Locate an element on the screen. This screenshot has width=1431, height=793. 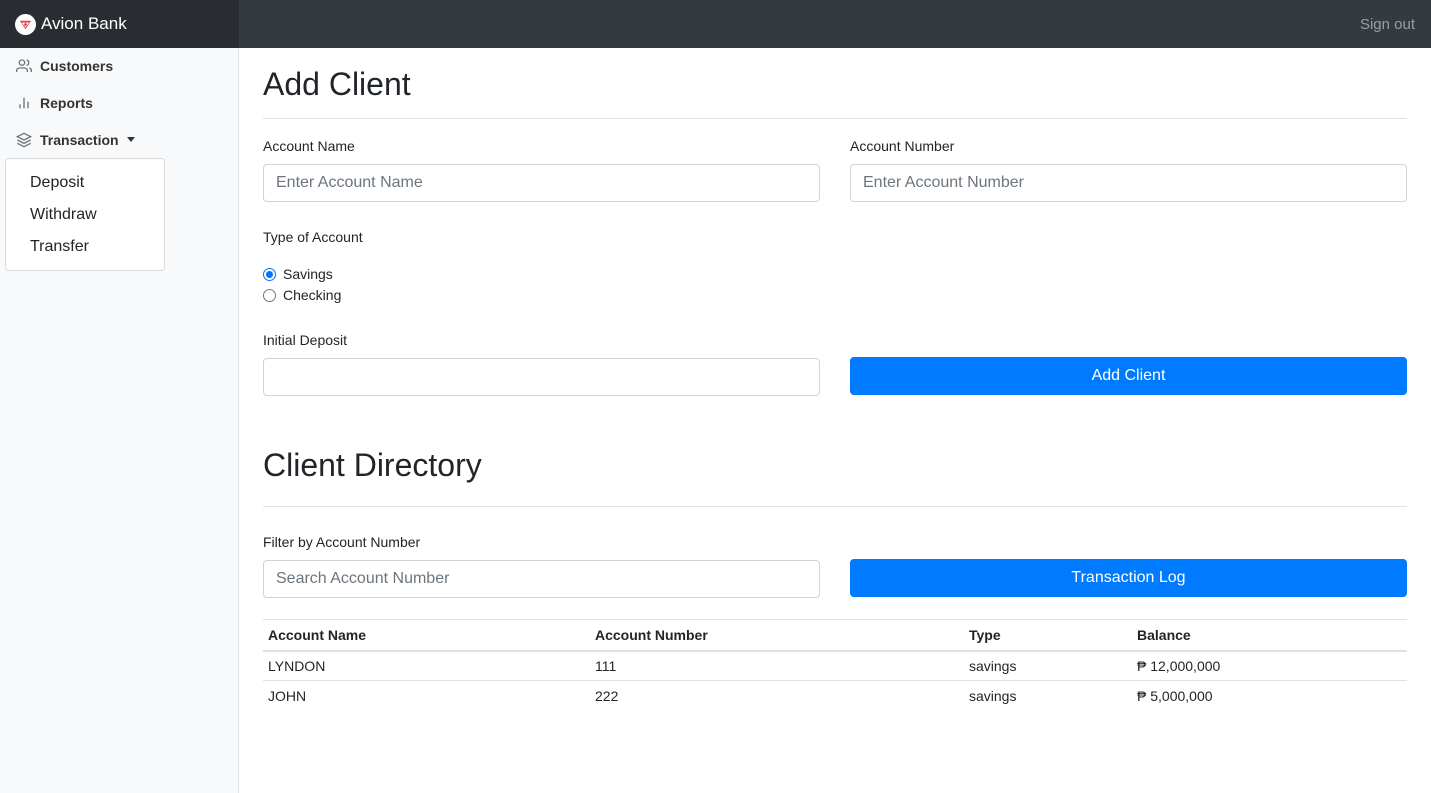
sidebar-item-reports: Reports is located at coordinates (119, 102).